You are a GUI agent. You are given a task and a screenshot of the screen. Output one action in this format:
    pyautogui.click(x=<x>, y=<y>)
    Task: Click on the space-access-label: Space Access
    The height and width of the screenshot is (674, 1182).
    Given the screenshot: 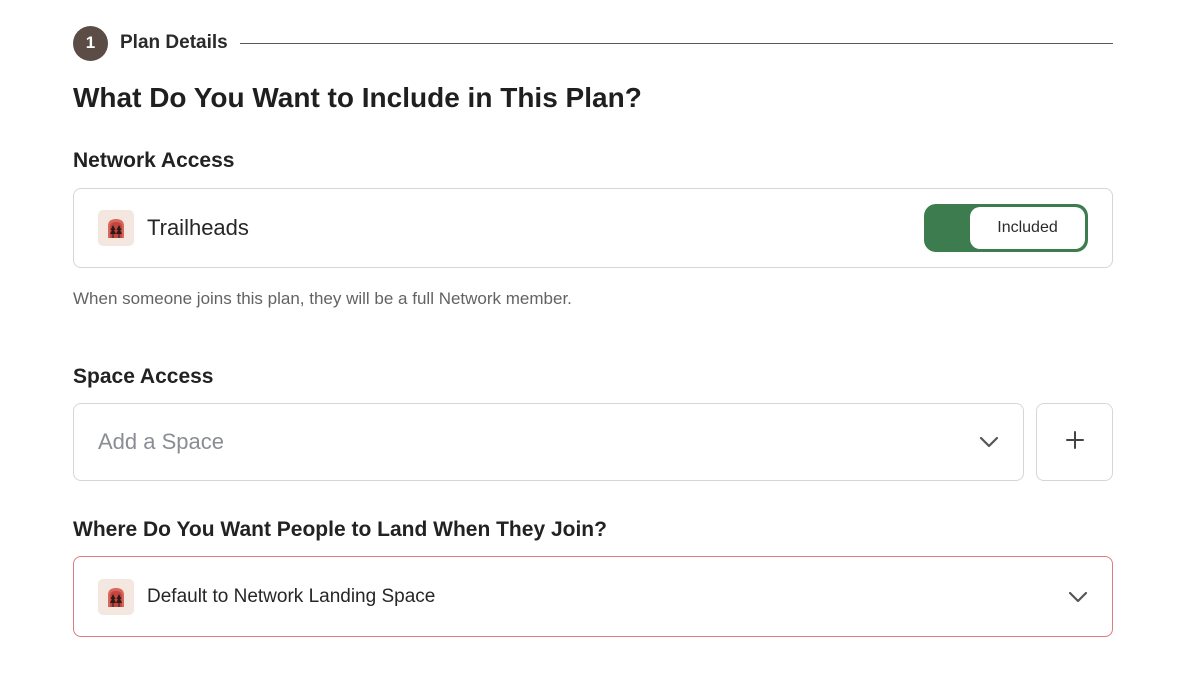 What is the action you would take?
    pyautogui.click(x=143, y=376)
    